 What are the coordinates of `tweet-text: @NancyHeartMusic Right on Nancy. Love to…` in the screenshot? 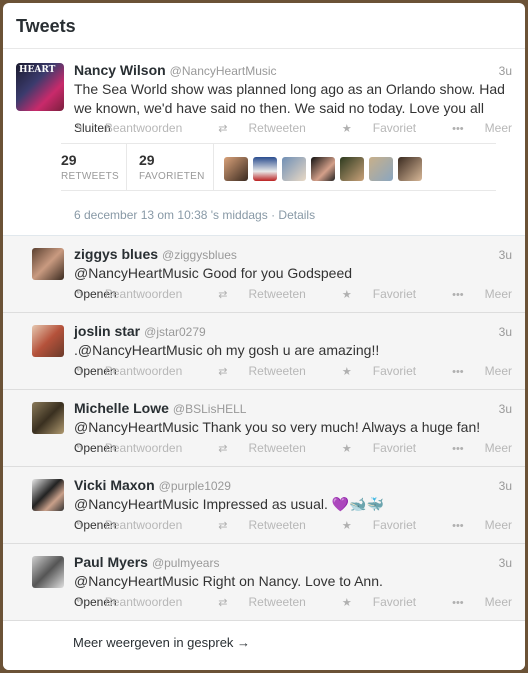 It's located at (228, 581).